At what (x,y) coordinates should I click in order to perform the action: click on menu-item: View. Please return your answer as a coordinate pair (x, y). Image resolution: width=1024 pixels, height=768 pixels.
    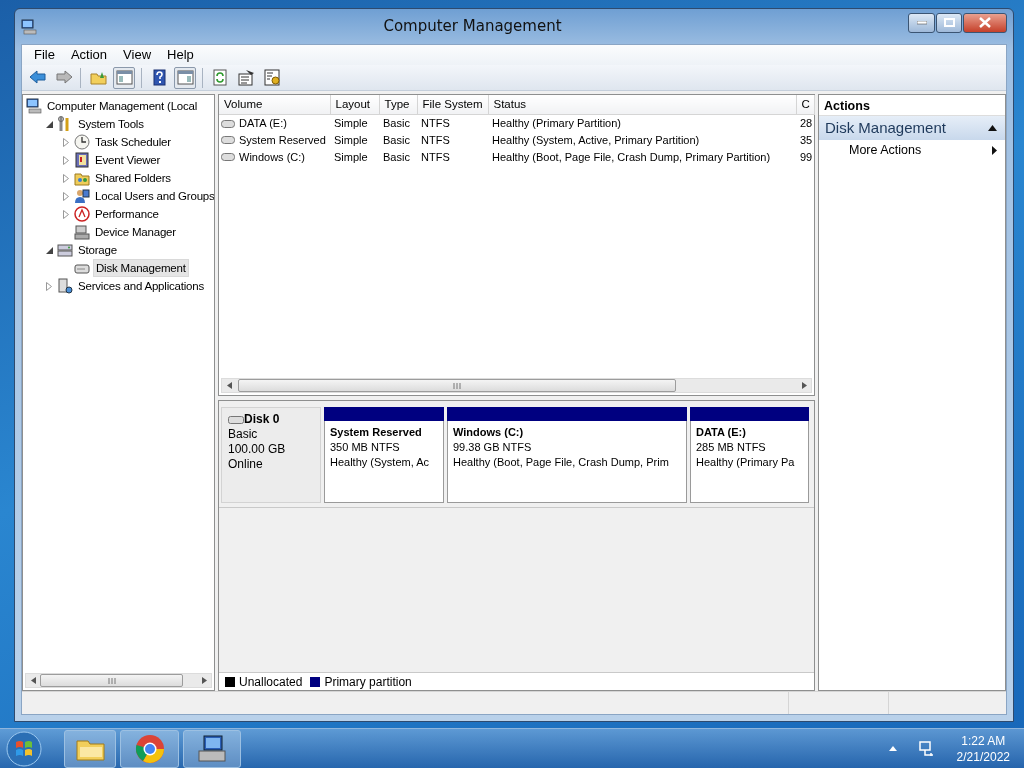
    Looking at the image, I should click on (137, 55).